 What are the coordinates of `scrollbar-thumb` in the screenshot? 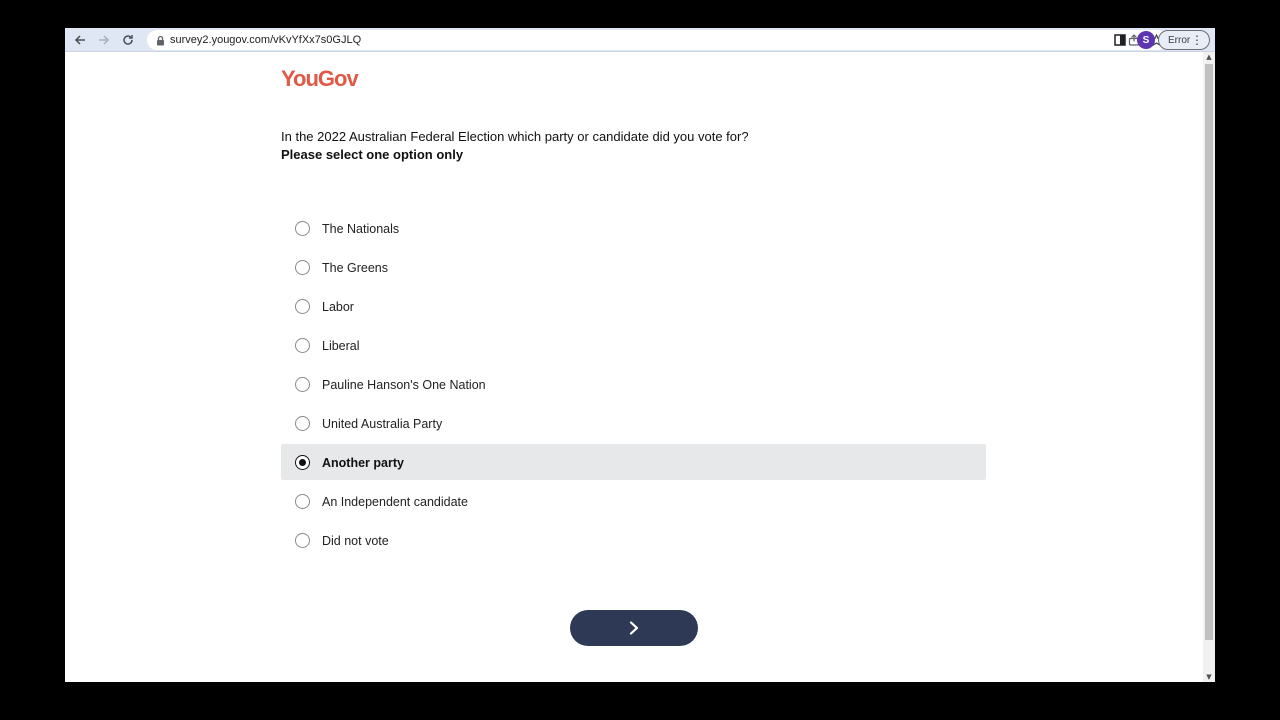 It's located at (1209, 352).